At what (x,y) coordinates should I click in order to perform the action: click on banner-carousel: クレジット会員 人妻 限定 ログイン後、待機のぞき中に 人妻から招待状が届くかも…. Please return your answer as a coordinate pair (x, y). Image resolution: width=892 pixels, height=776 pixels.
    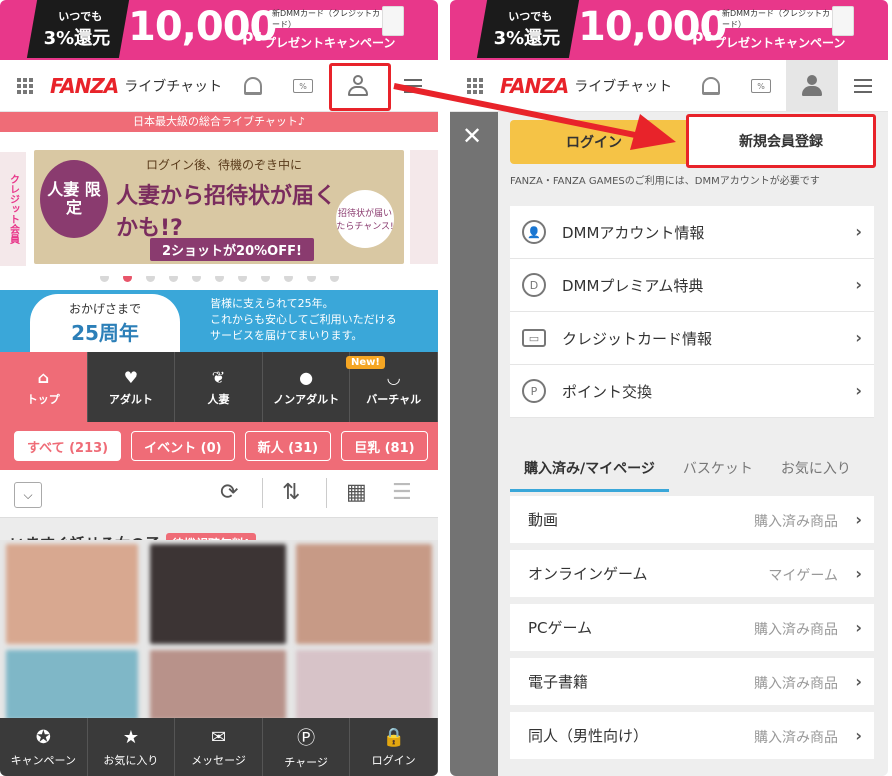
    Looking at the image, I should click on (219, 204).